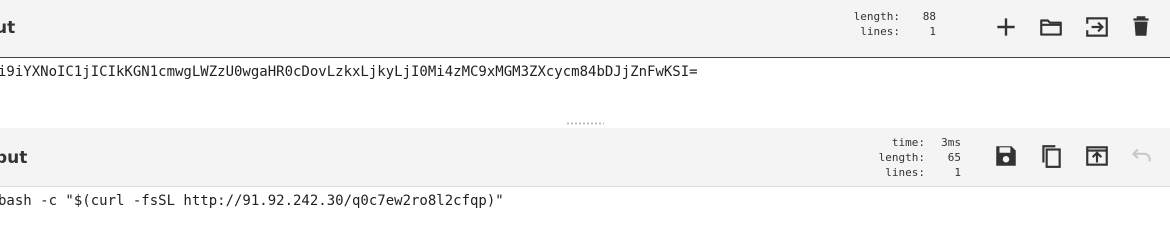  I want to click on input-title: ut, so click(8, 28).